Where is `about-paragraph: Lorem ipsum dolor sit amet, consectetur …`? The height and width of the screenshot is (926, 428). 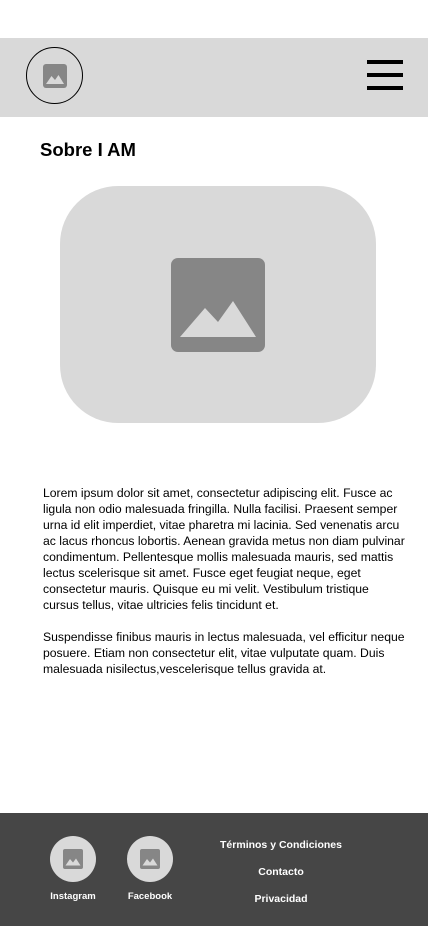 about-paragraph: Lorem ipsum dolor sit amet, consectetur … is located at coordinates (224, 549).